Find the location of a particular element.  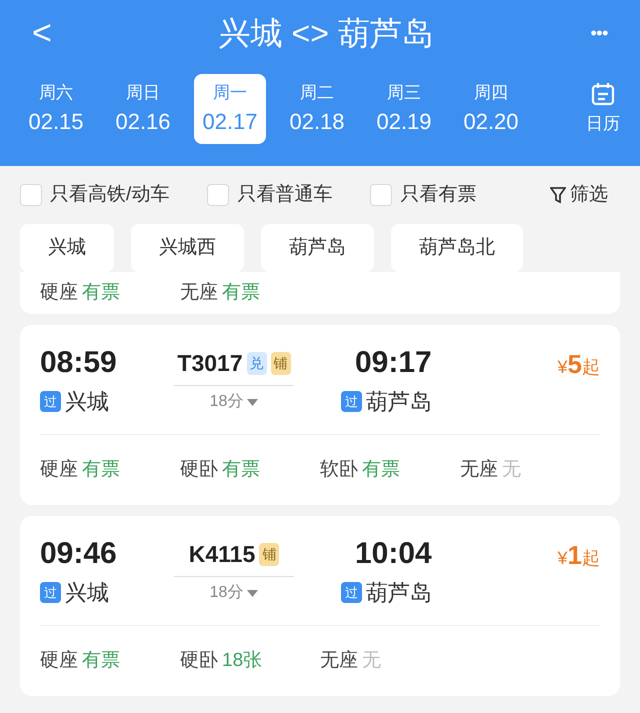

seat-type: 软卧 is located at coordinates (339, 470).